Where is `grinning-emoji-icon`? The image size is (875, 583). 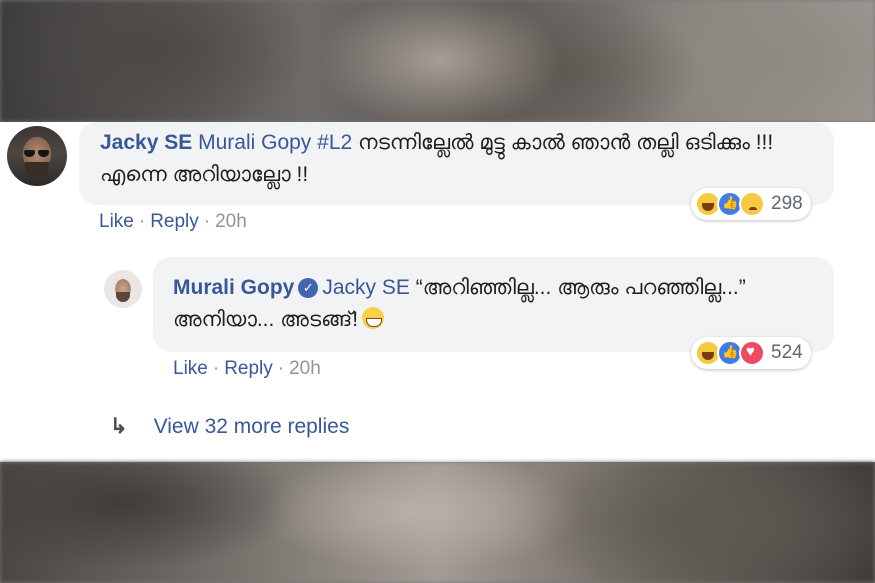 grinning-emoji-icon is located at coordinates (373, 318).